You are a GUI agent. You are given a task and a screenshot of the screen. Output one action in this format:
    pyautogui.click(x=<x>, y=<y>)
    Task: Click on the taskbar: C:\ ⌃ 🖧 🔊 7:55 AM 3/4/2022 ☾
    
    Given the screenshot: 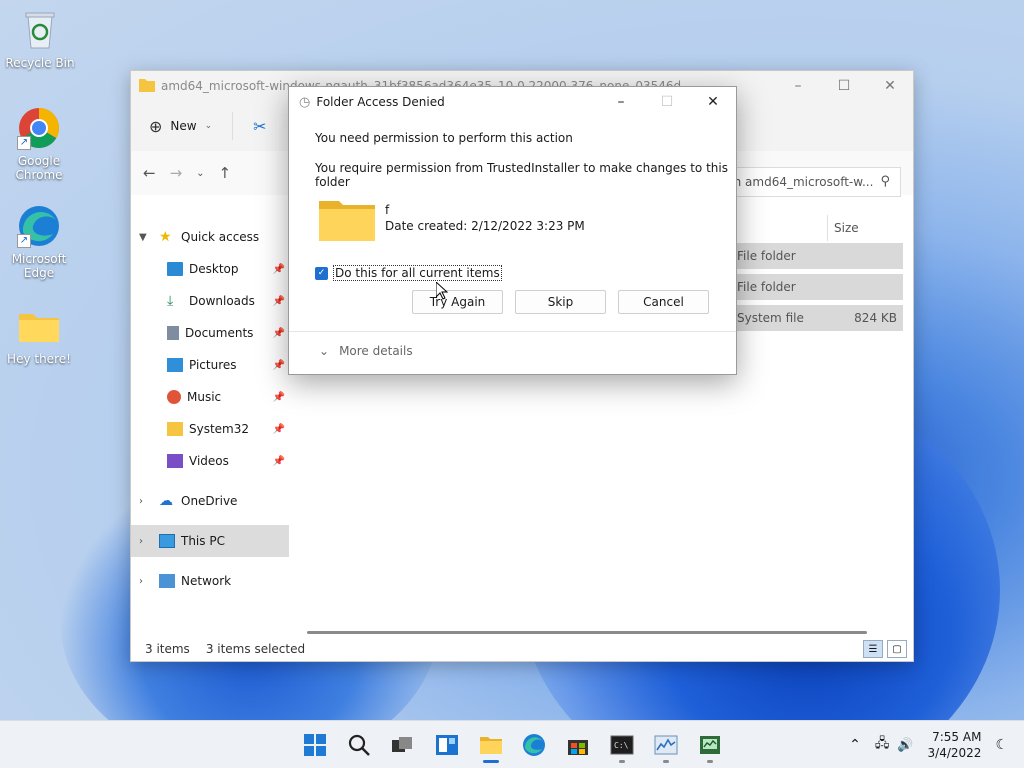 What is the action you would take?
    pyautogui.click(x=512, y=744)
    